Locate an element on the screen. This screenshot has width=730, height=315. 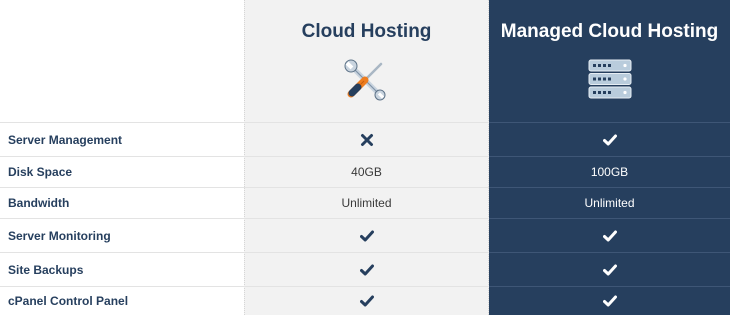
feature-label: Bandwidth is located at coordinates (39, 203).